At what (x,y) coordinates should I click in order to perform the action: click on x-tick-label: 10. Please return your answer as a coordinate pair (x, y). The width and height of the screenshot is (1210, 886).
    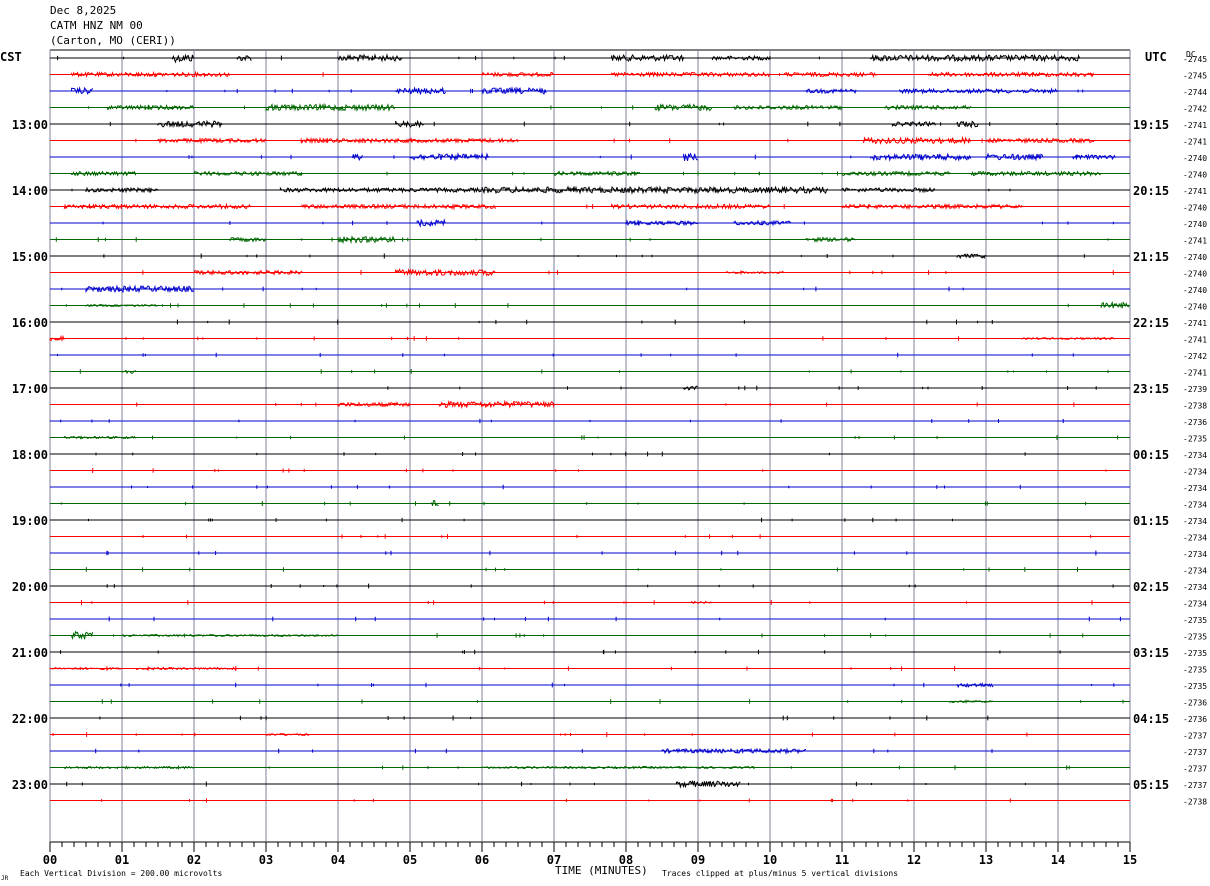
    Looking at the image, I should click on (770, 860).